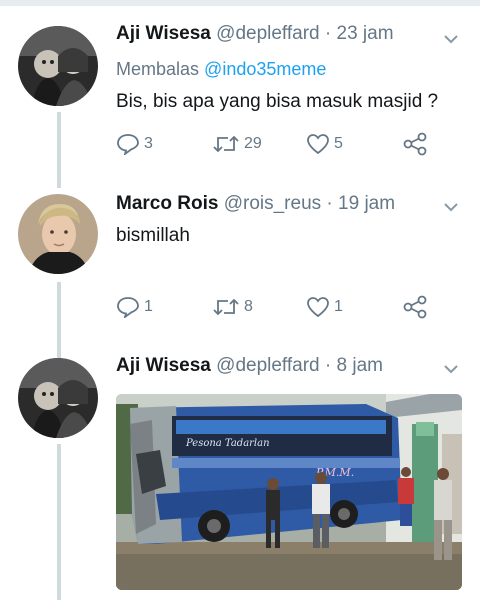 Image resolution: width=480 pixels, height=600 pixels. I want to click on like-button: 5, so click(324, 144).